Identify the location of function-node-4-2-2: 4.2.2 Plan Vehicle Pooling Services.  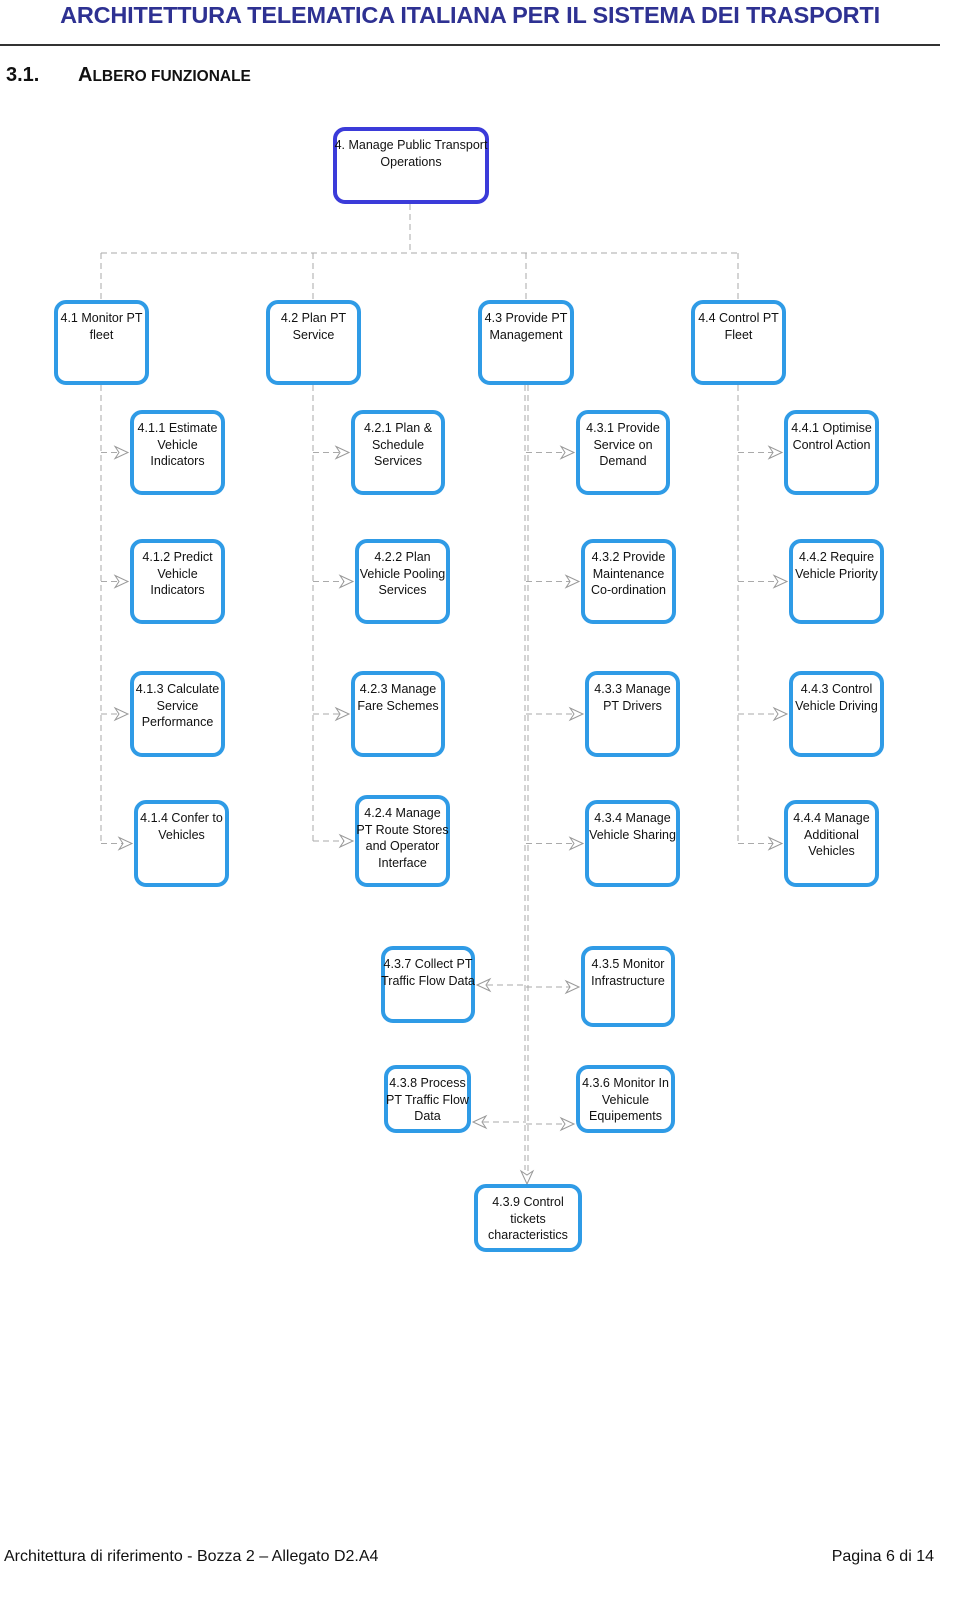
(402, 581).